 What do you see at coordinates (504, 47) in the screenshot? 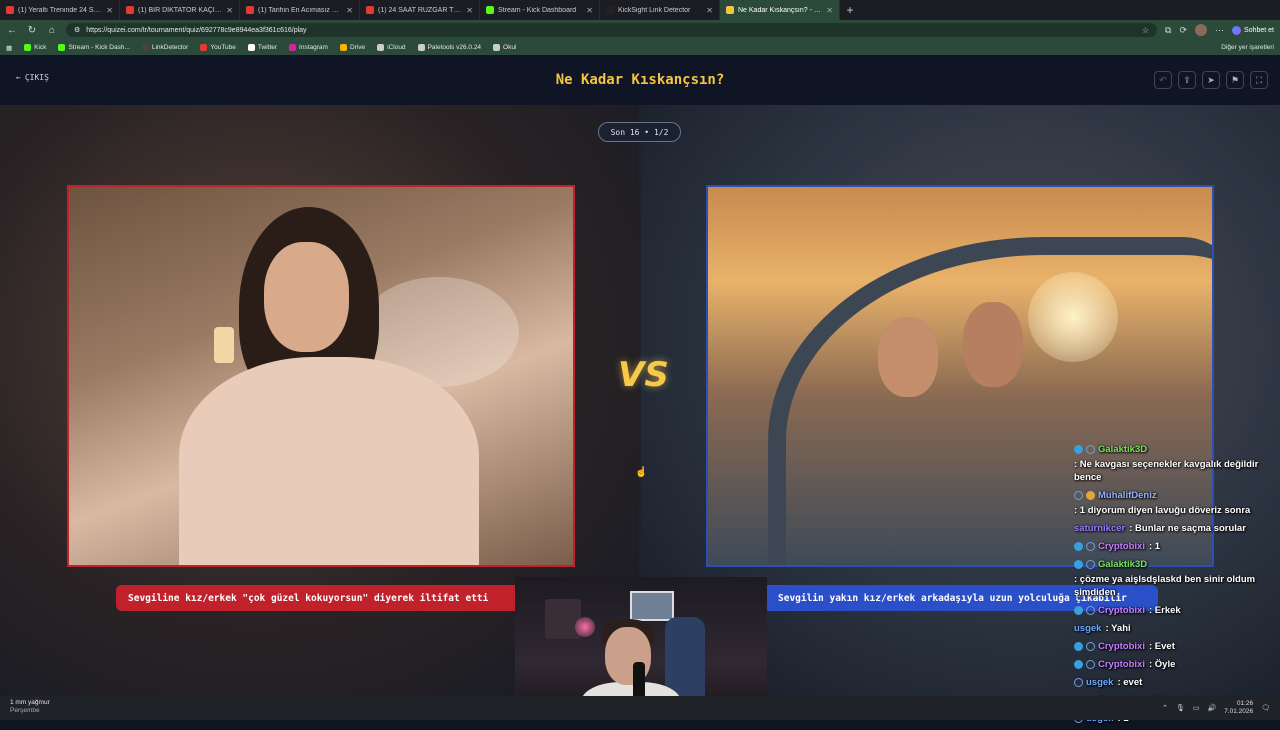
I see `bookmark-item: Okul` at bounding box center [504, 47].